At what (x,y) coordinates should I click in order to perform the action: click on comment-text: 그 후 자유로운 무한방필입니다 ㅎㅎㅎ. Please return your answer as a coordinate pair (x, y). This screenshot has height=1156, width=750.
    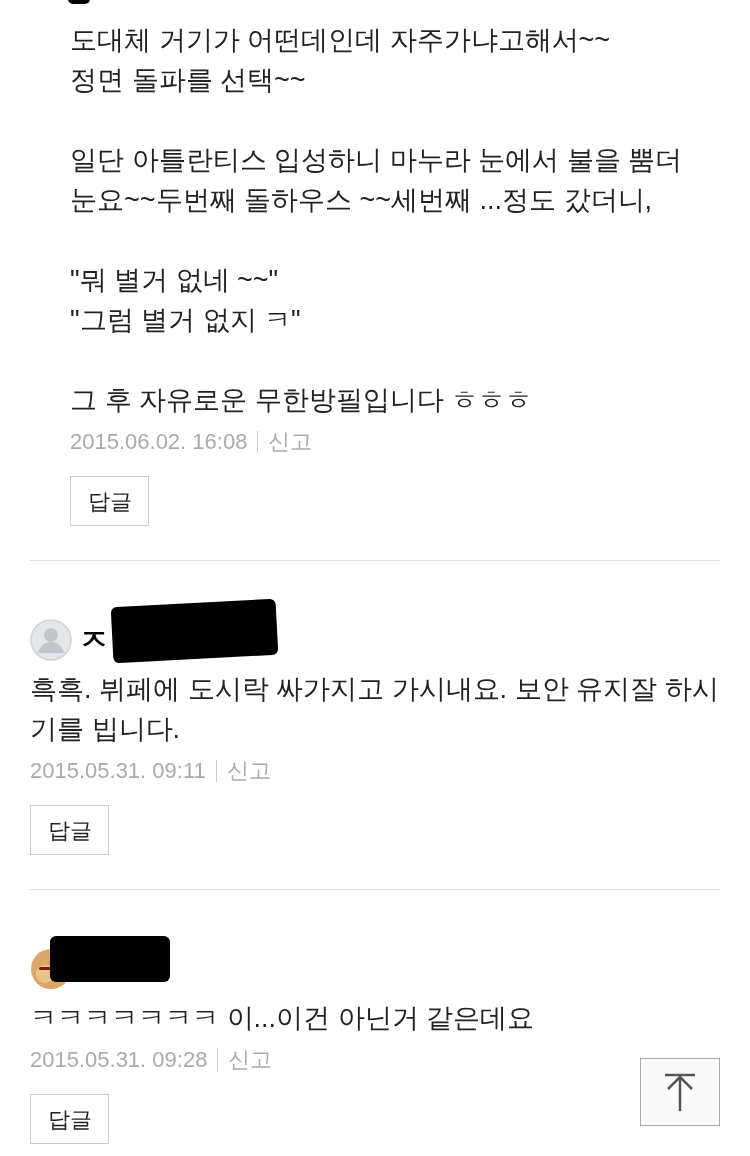
    Looking at the image, I should click on (301, 400).